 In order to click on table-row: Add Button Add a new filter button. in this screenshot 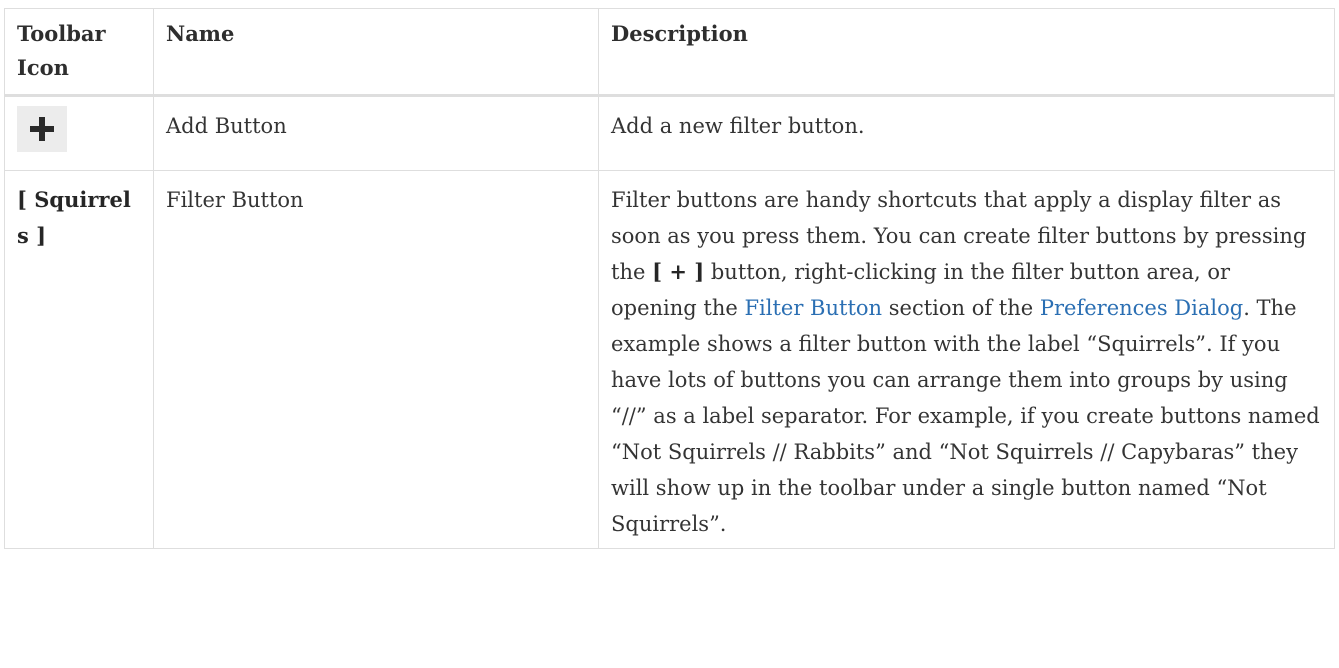, I will do `click(669, 133)`.